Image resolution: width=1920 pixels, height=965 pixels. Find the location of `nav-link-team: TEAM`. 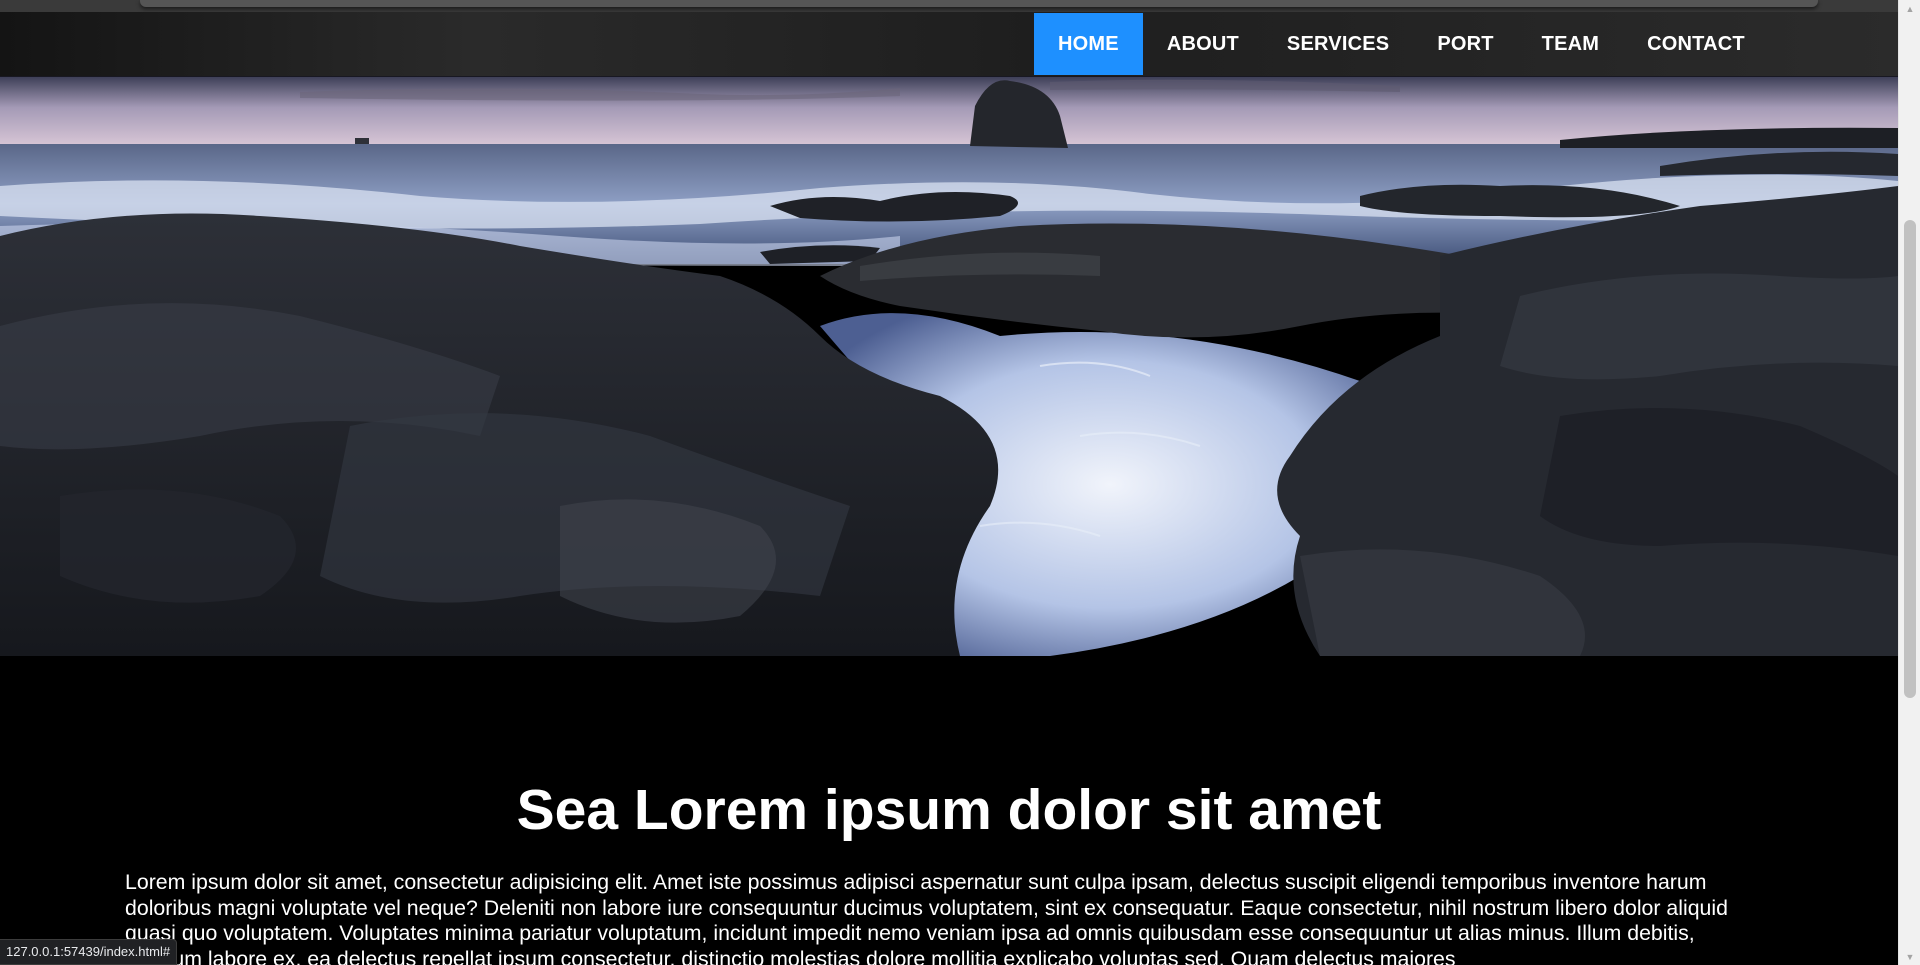

nav-link-team: TEAM is located at coordinates (1570, 44).